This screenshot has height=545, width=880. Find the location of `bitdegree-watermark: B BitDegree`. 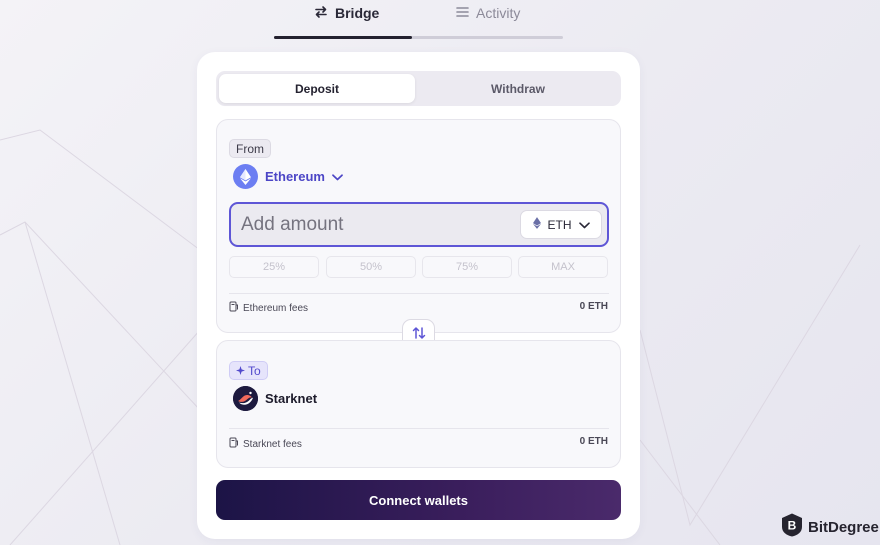

bitdegree-watermark: B BitDegree is located at coordinates (830, 527).